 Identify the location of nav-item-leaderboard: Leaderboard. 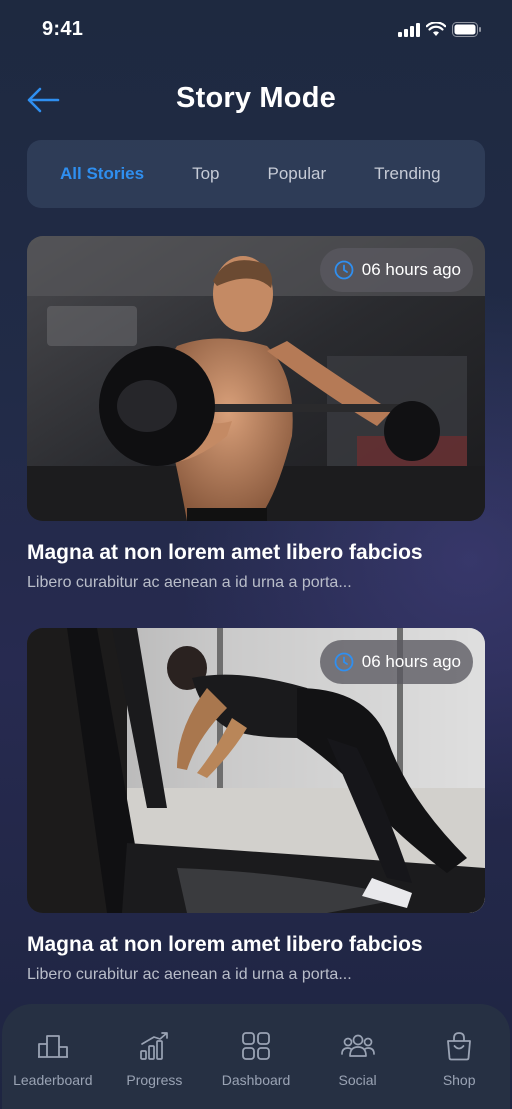
(53, 1056).